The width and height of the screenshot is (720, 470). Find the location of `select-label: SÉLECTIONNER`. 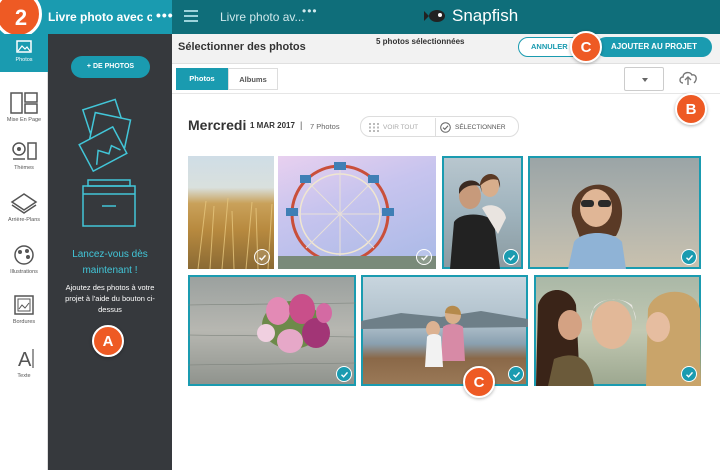

select-label: SÉLECTIONNER is located at coordinates (480, 127).